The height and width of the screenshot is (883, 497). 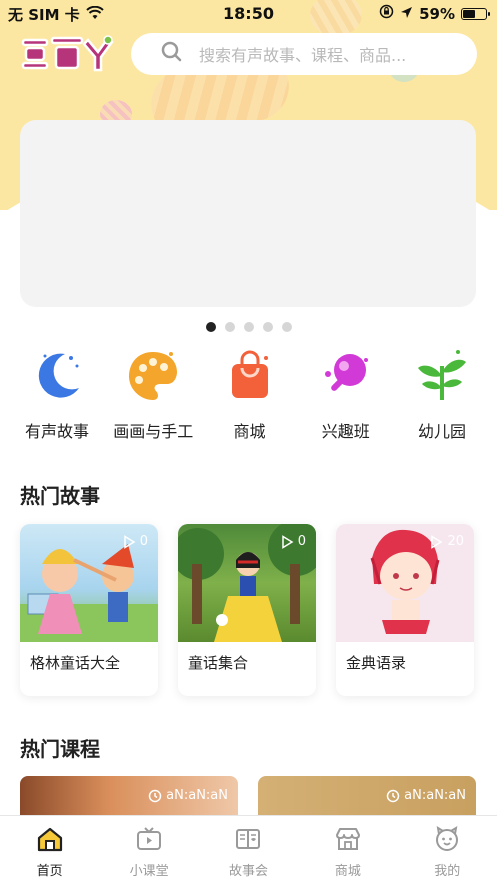 What do you see at coordinates (56, 431) in the screenshot?
I see `category-label: 有声故事` at bounding box center [56, 431].